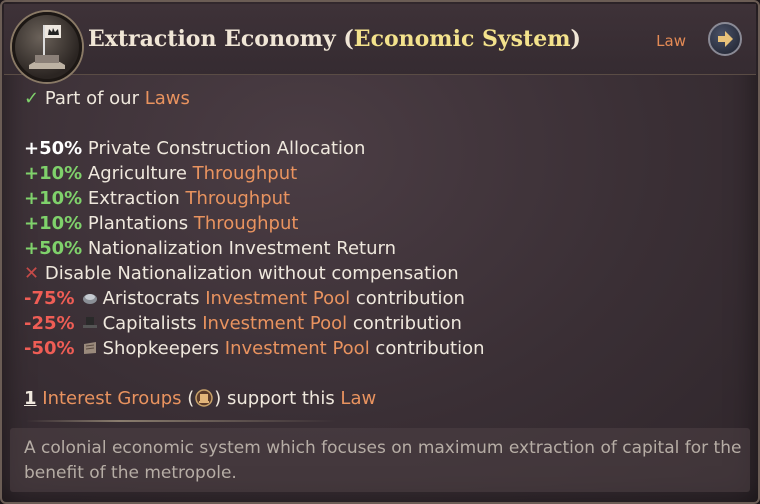  What do you see at coordinates (140, 173) in the screenshot?
I see `modifier-label: Agriculture` at bounding box center [140, 173].